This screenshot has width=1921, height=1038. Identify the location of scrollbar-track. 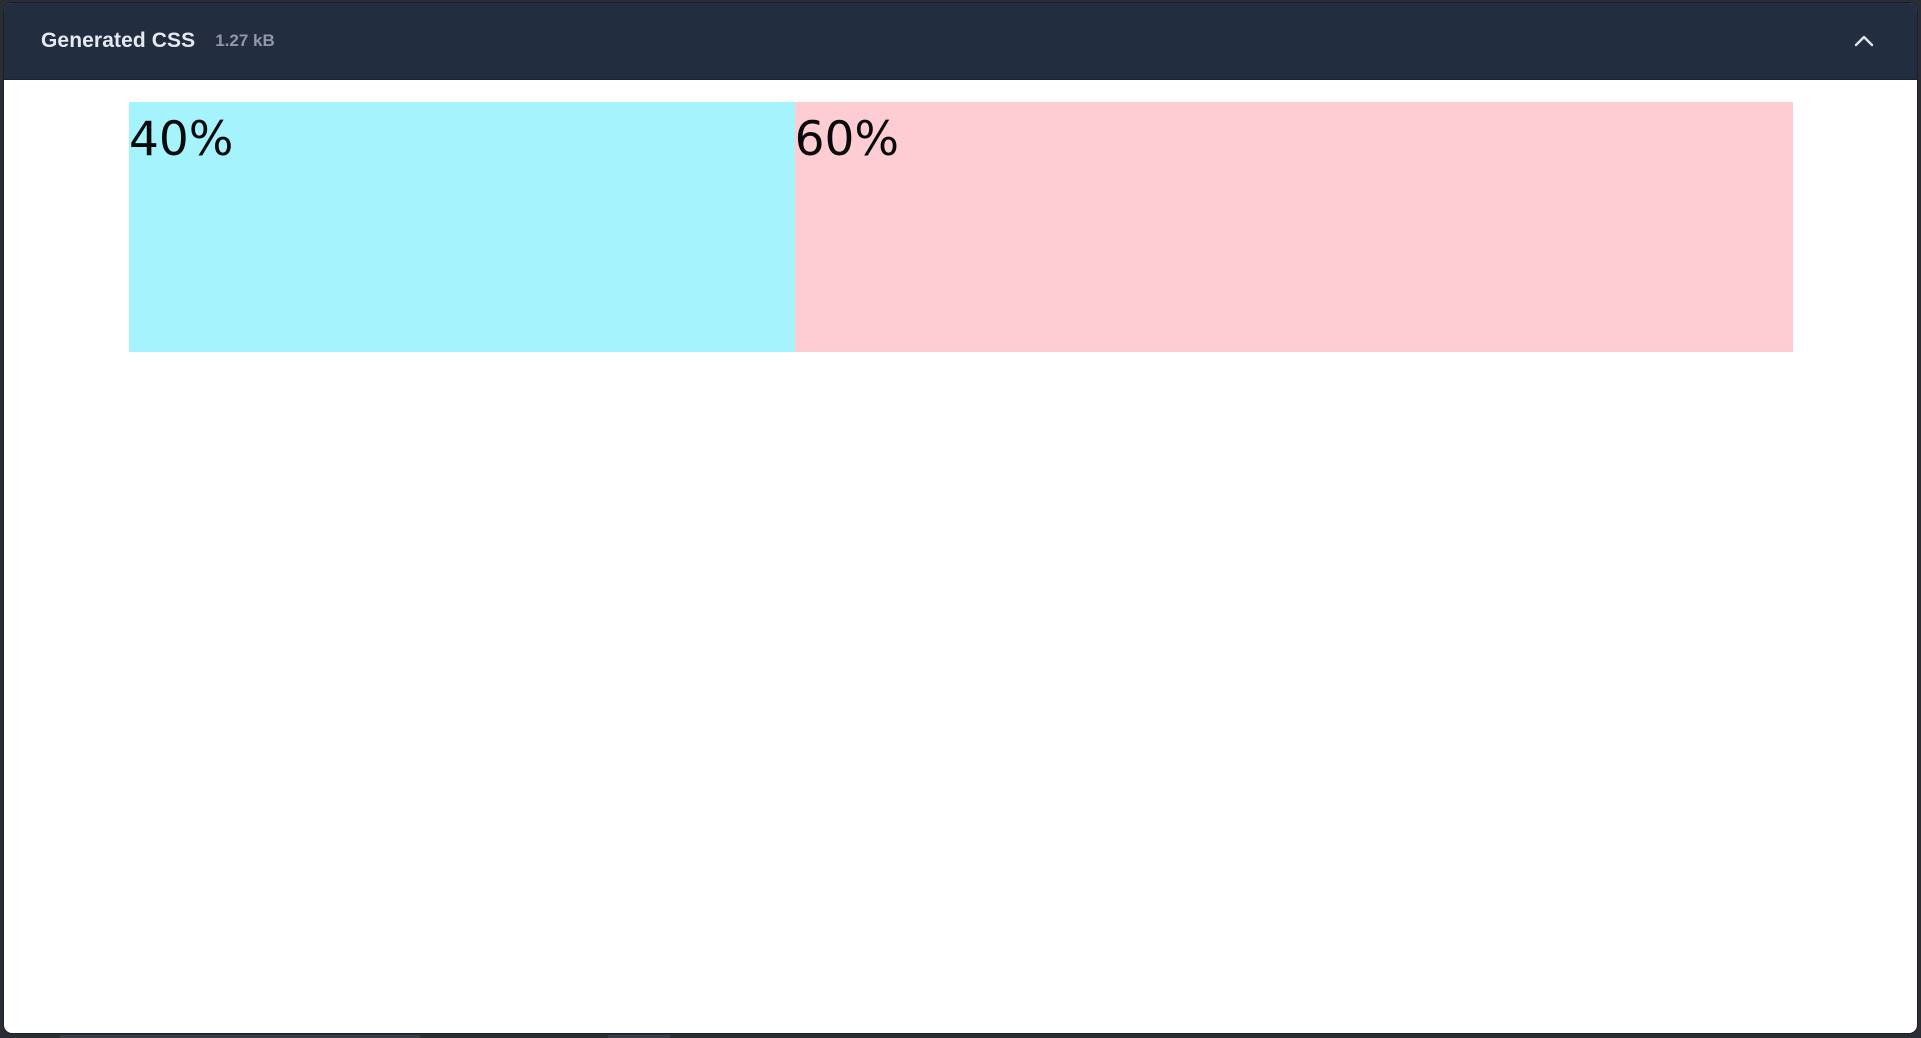
(960, 1036).